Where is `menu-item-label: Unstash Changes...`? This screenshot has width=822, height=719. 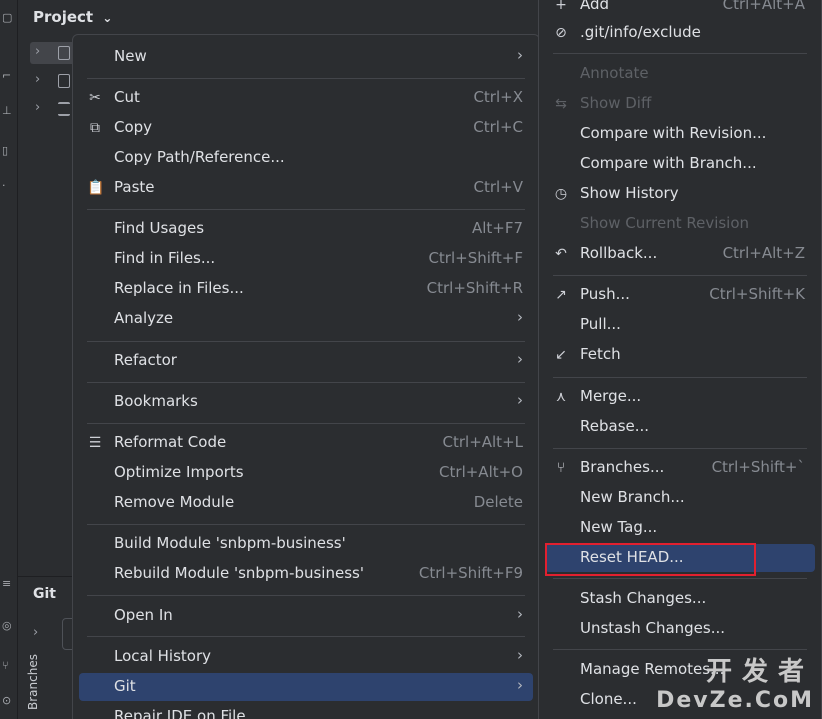
menu-item-label: Unstash Changes... is located at coordinates (653, 628).